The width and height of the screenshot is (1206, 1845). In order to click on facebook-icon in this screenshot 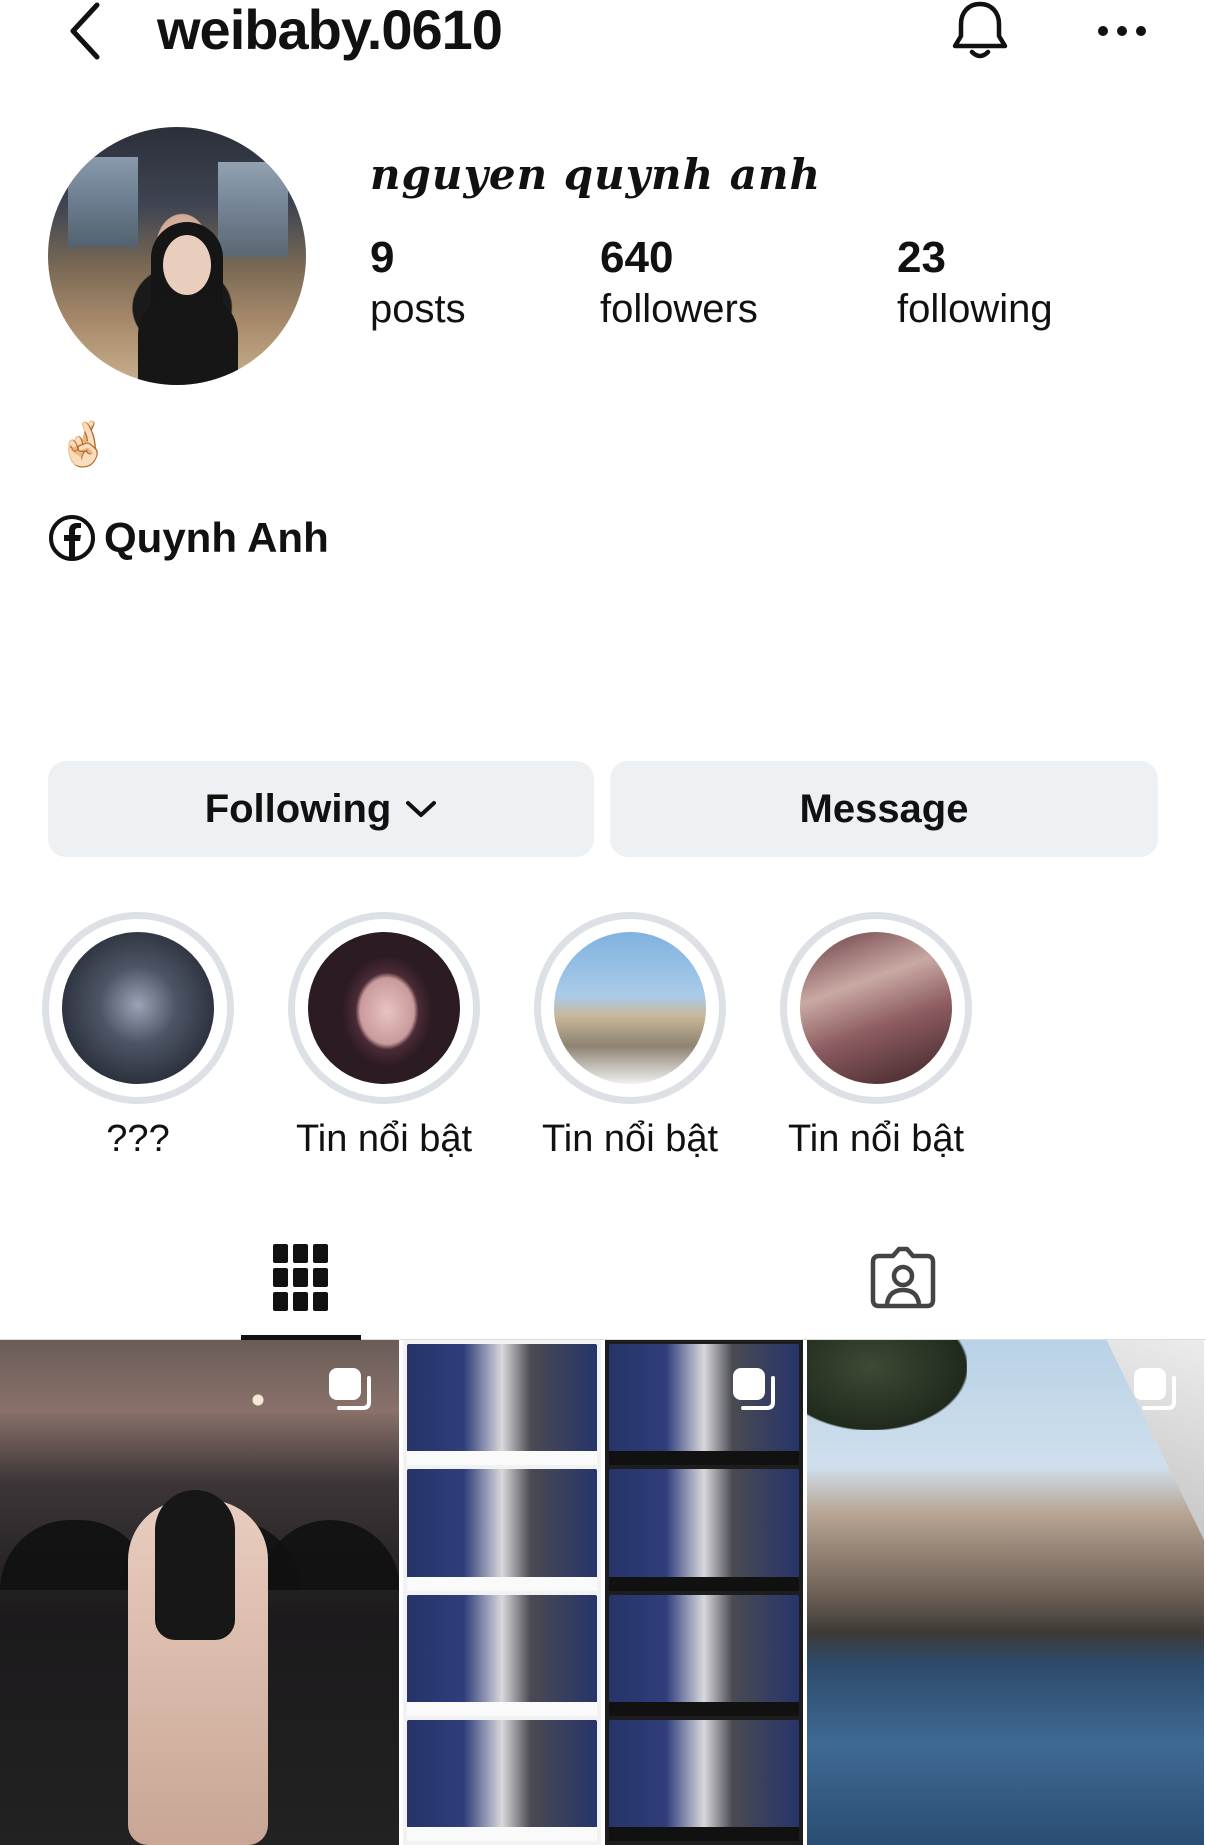, I will do `click(72, 538)`.